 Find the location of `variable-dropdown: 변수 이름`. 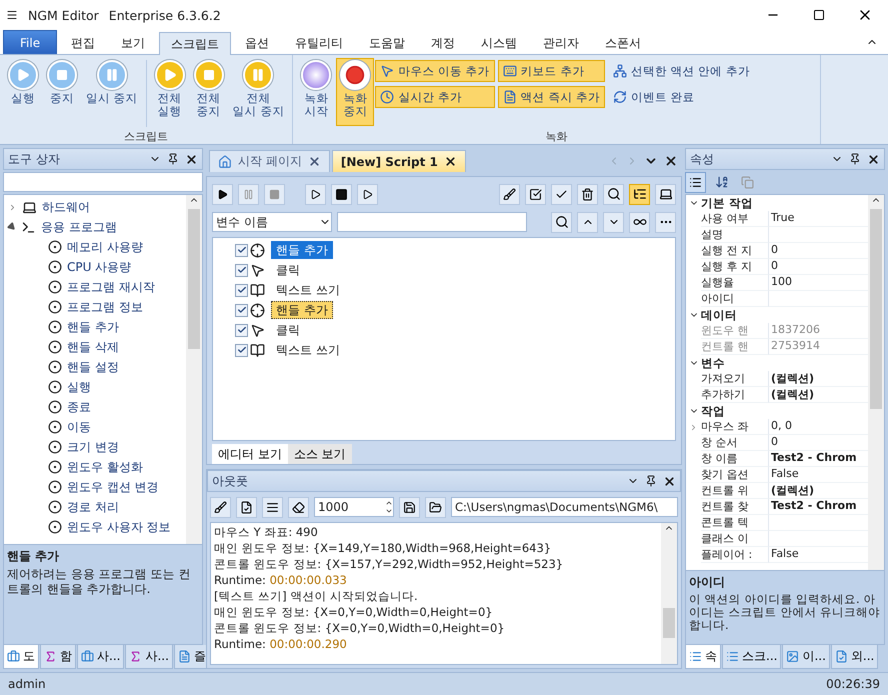

variable-dropdown: 변수 이름 is located at coordinates (272, 222).